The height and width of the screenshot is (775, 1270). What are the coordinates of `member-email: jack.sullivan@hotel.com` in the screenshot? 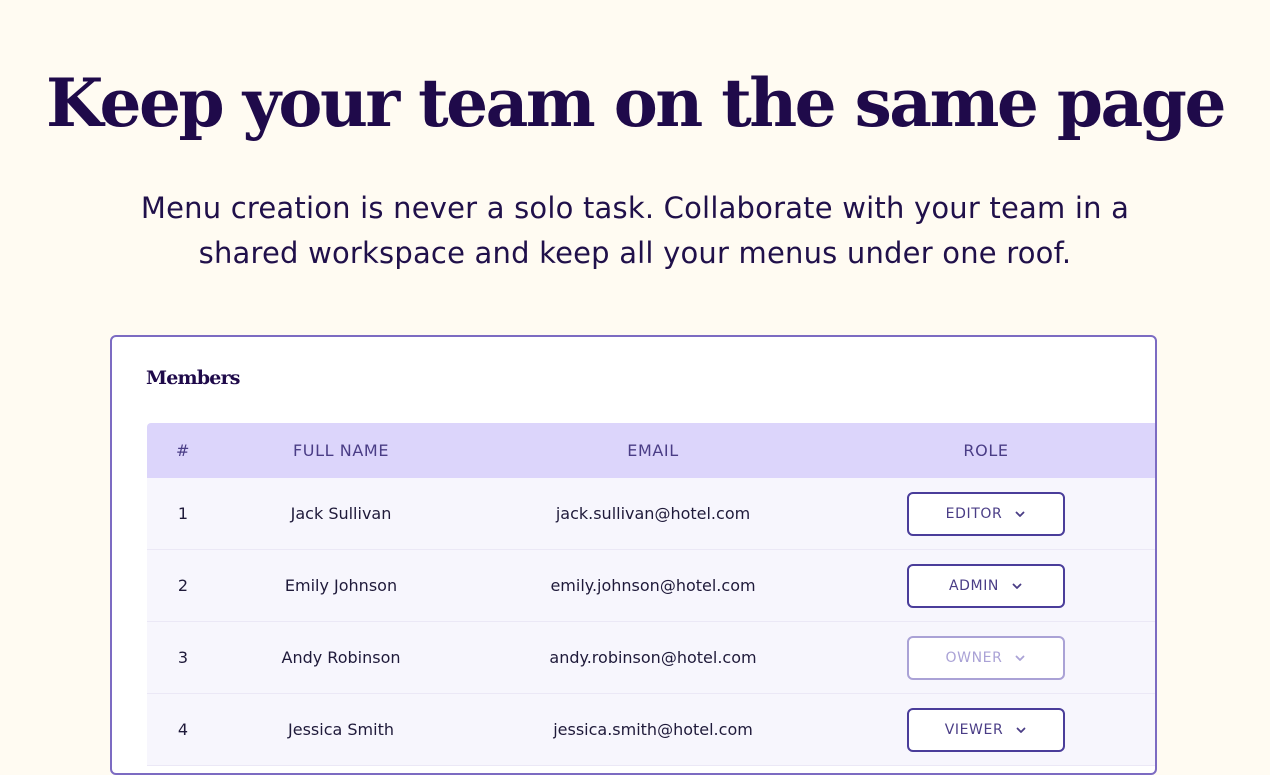 It's located at (653, 513).